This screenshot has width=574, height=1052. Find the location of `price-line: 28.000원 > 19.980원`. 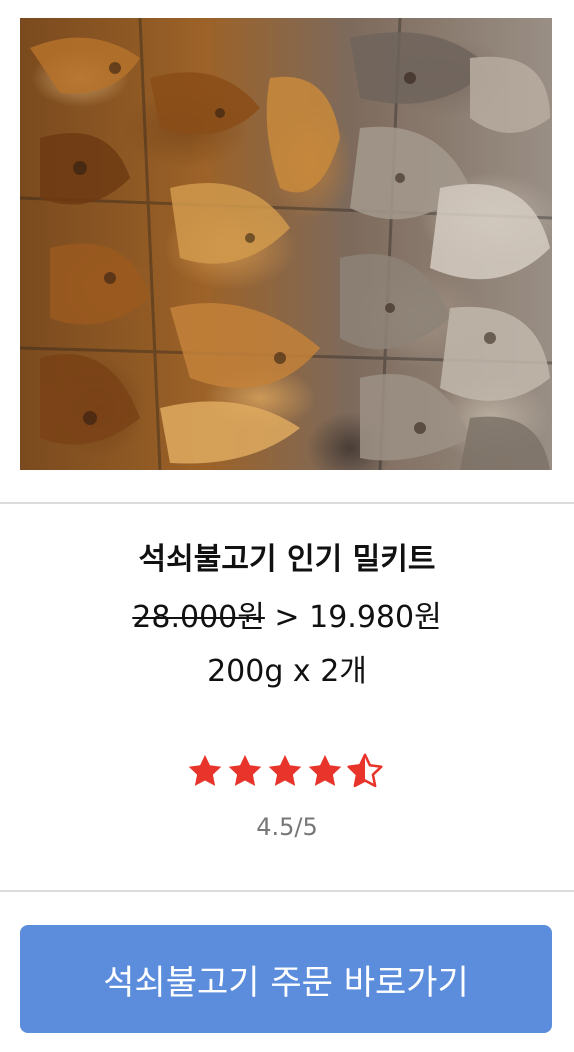

price-line: 28.000원 > 19.980원 is located at coordinates (287, 618).